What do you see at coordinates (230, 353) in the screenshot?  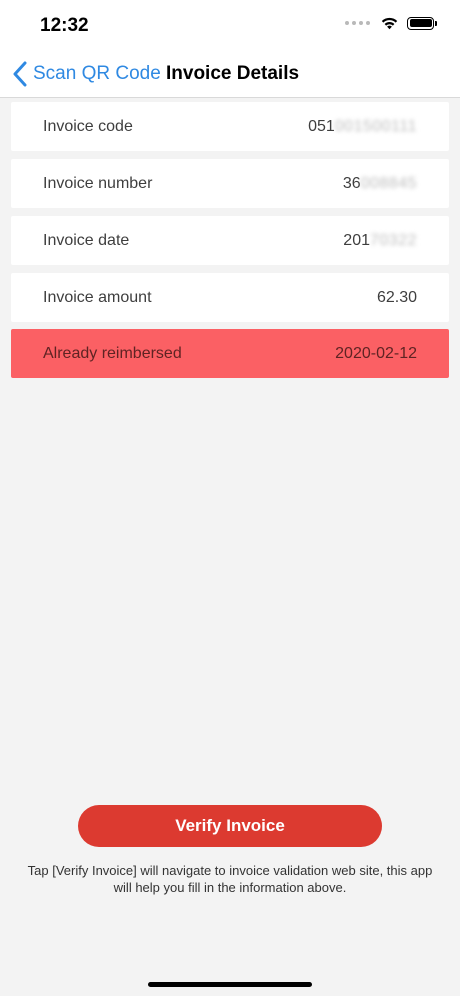 I see `row-reimbursed-status: Already reimbersed 2020-02-12` at bounding box center [230, 353].